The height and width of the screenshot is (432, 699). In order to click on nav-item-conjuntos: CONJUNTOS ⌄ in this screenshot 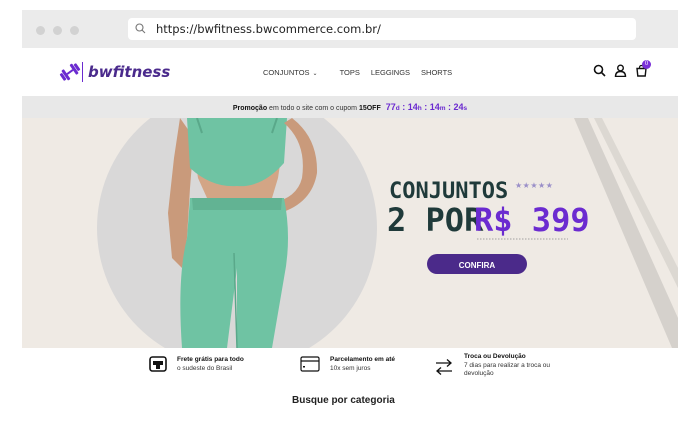, I will do `click(296, 72)`.